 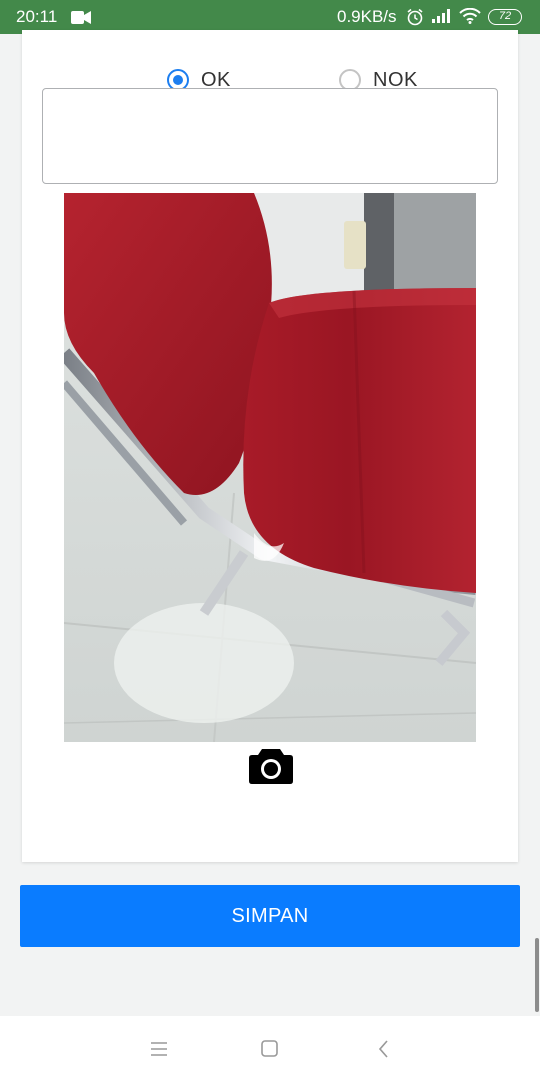 I want to click on home-icon, so click(x=270, y=1049).